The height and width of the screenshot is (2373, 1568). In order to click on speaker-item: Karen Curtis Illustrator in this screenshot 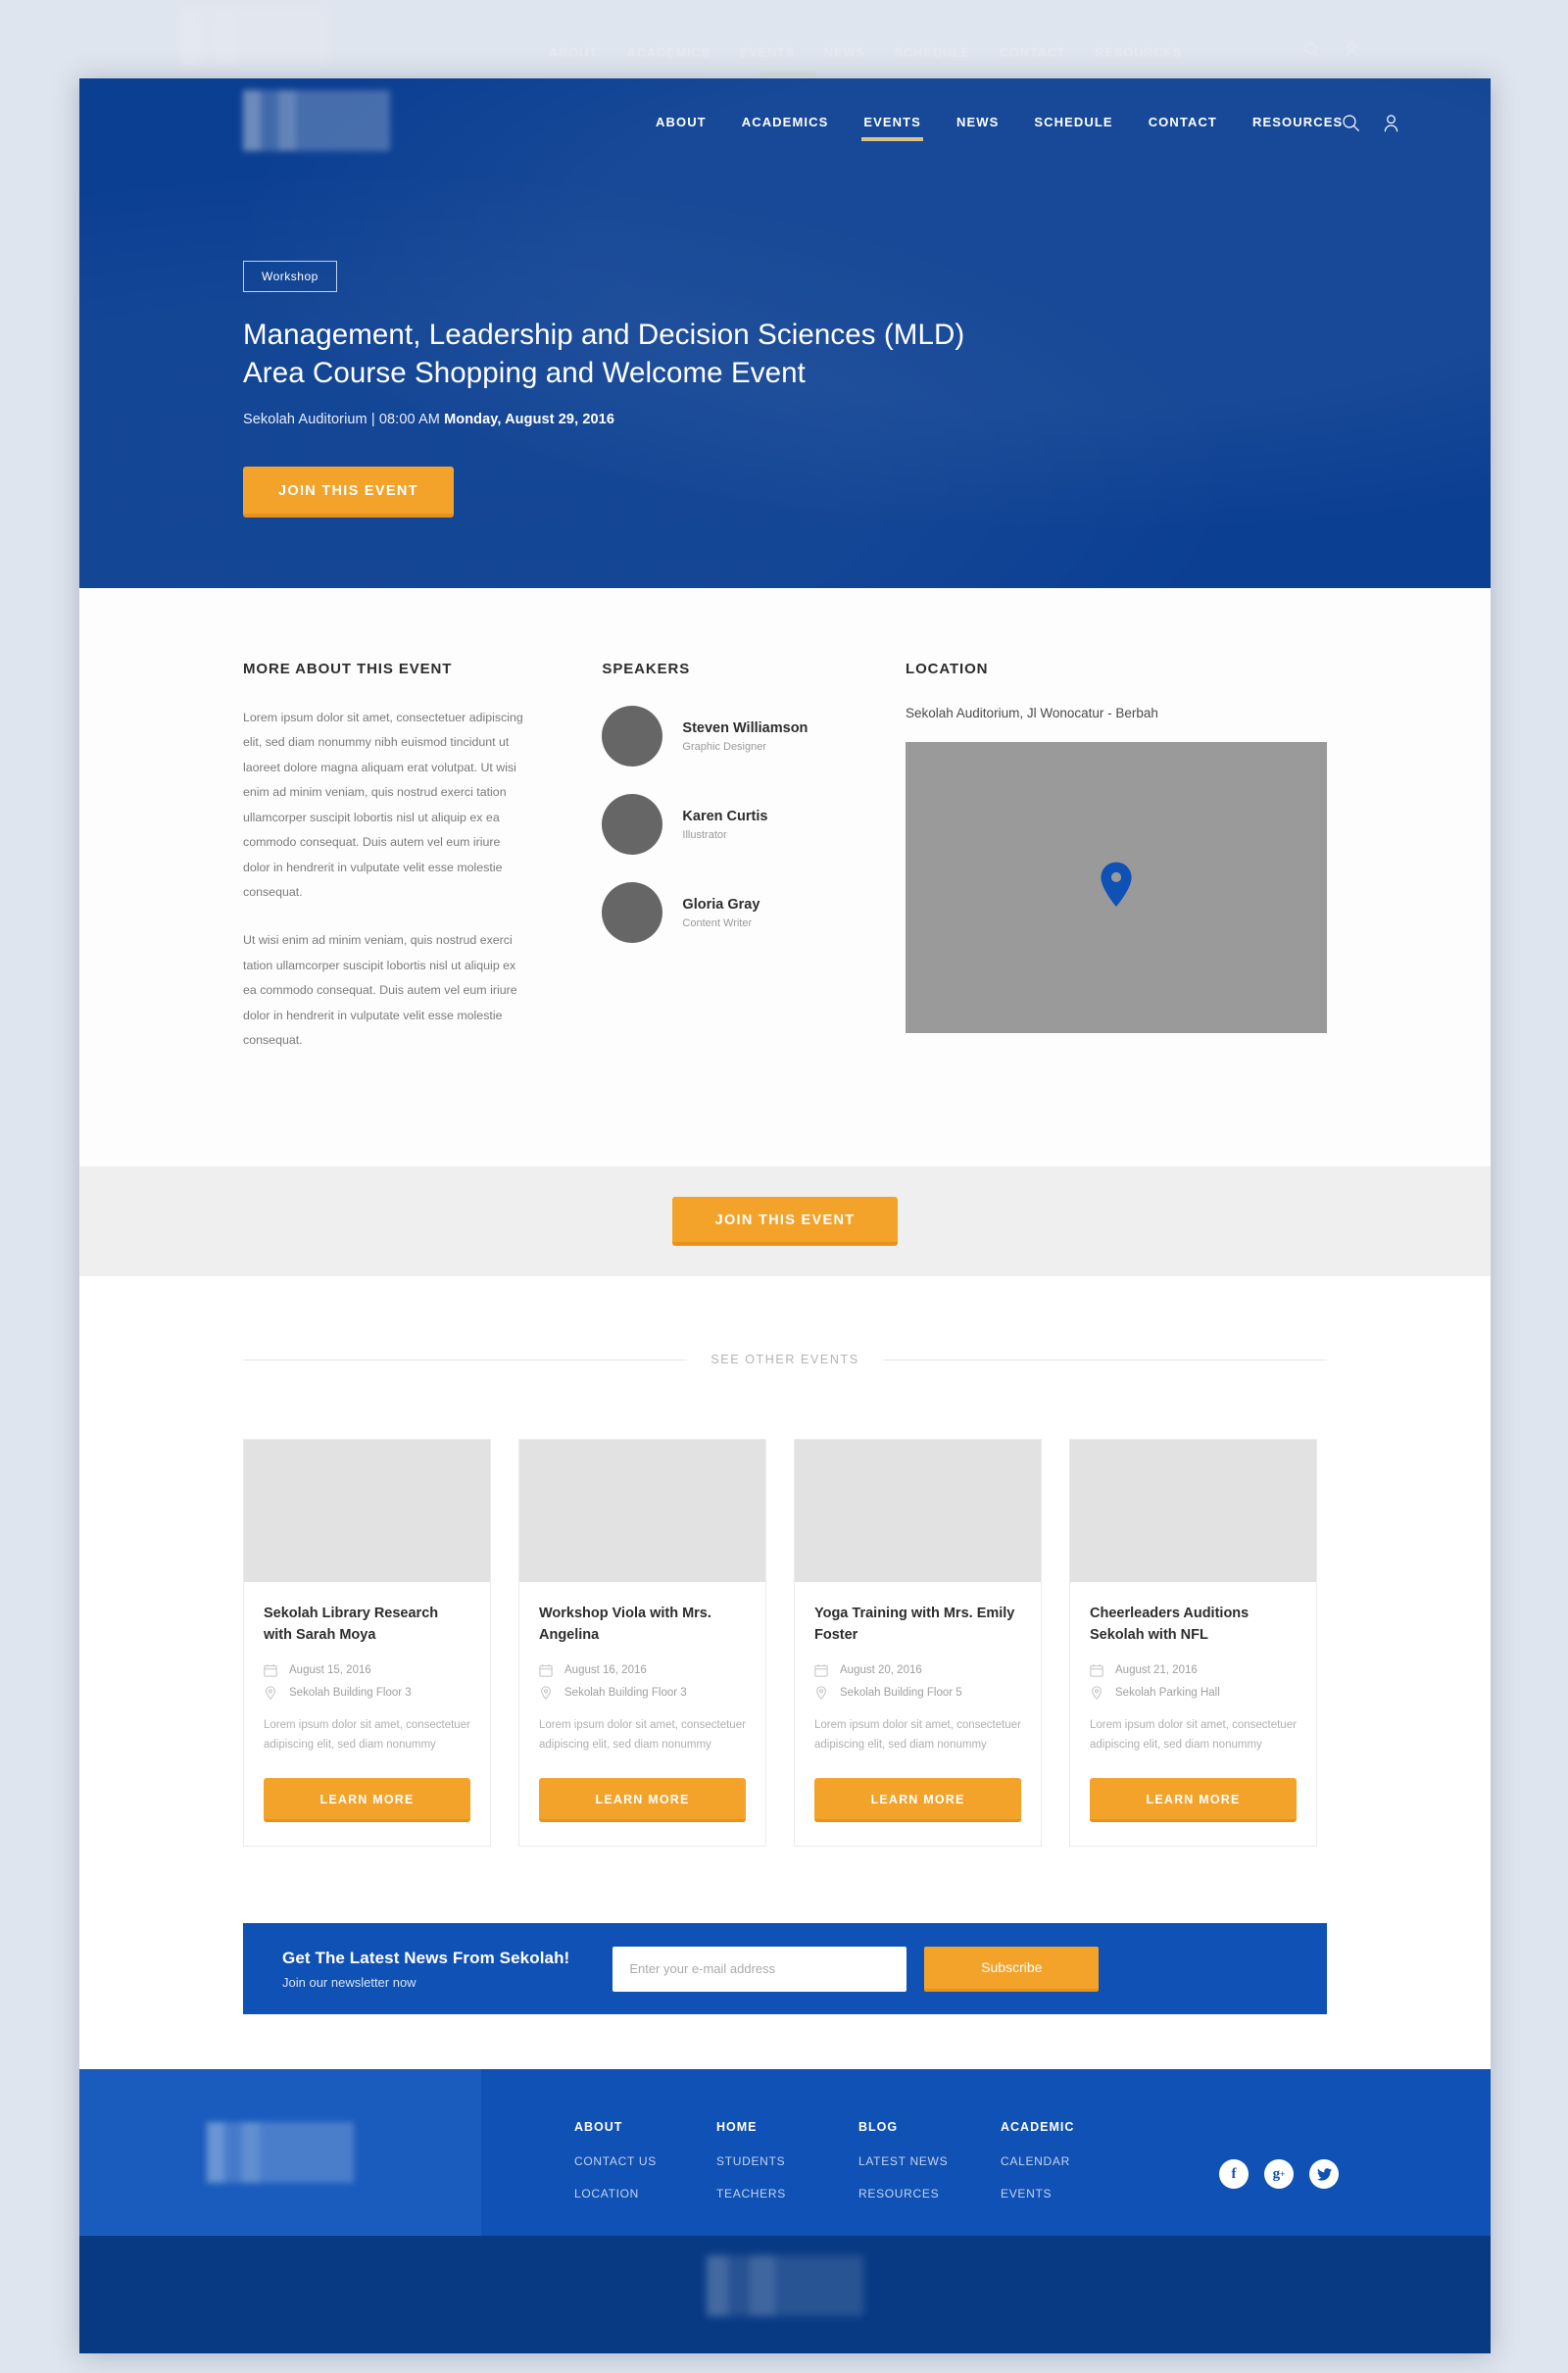, I will do `click(727, 824)`.